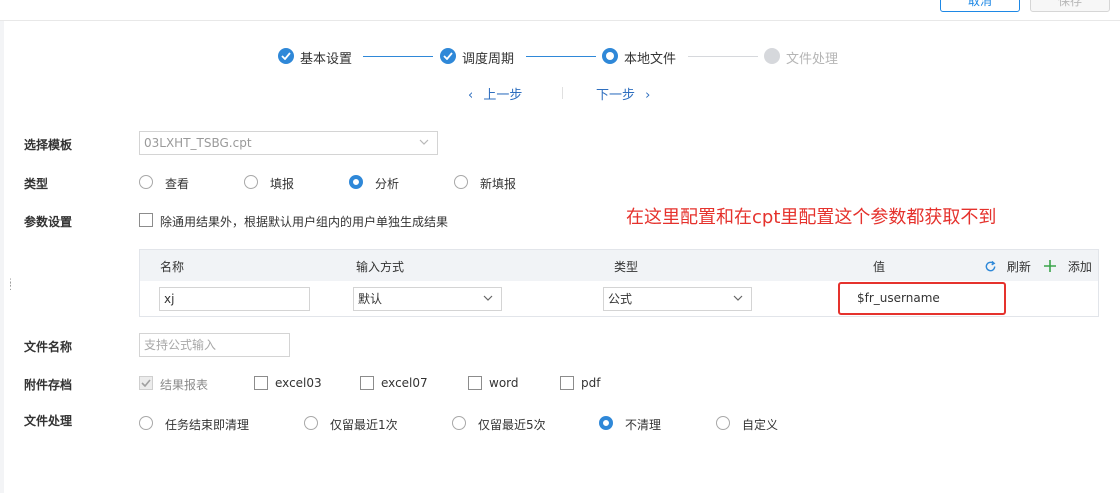 The image size is (1120, 493). I want to click on attachments-label: 附件存档, so click(48, 385).